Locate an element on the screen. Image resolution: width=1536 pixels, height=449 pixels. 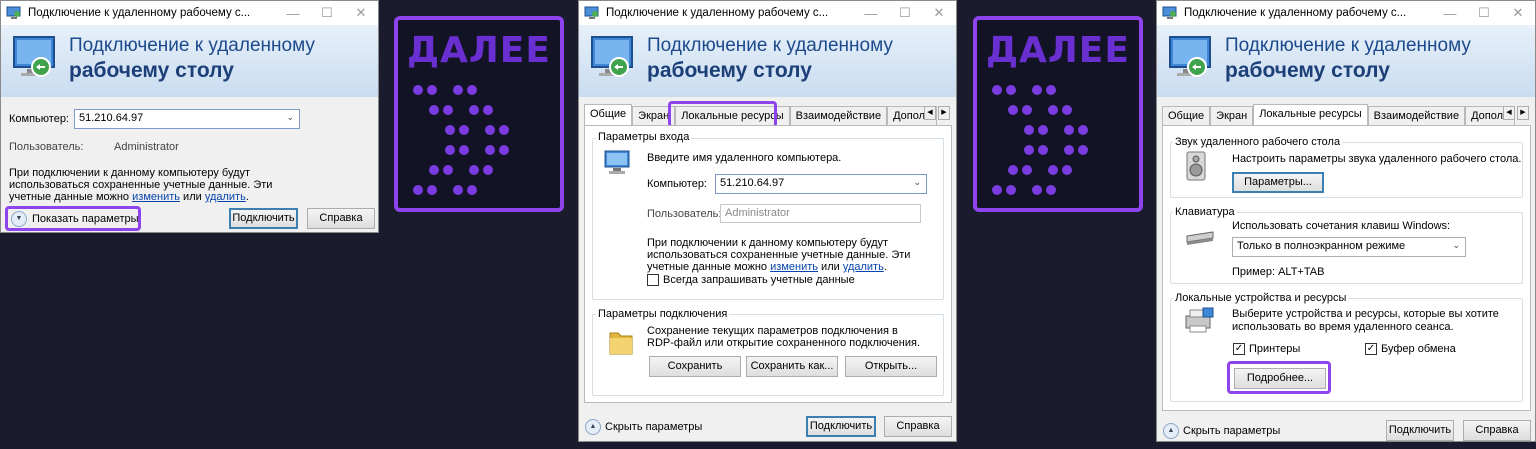
header-banner: Подключение к удаленному рабочему столу is located at coordinates (189, 61).